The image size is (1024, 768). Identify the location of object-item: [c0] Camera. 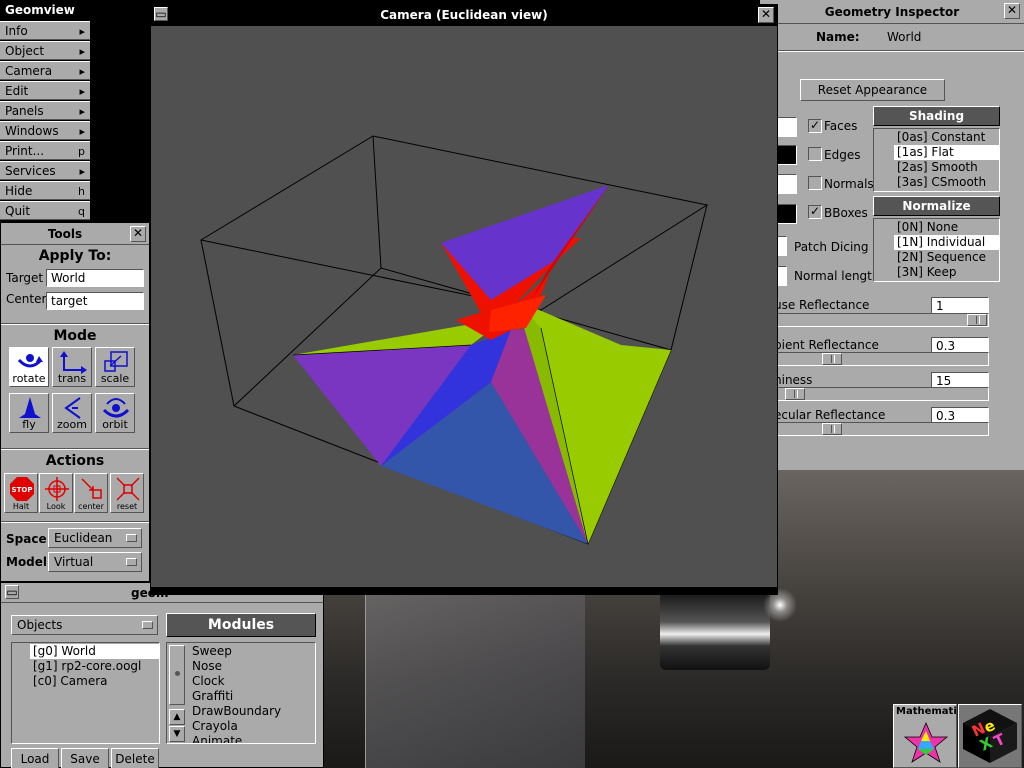
(94, 681).